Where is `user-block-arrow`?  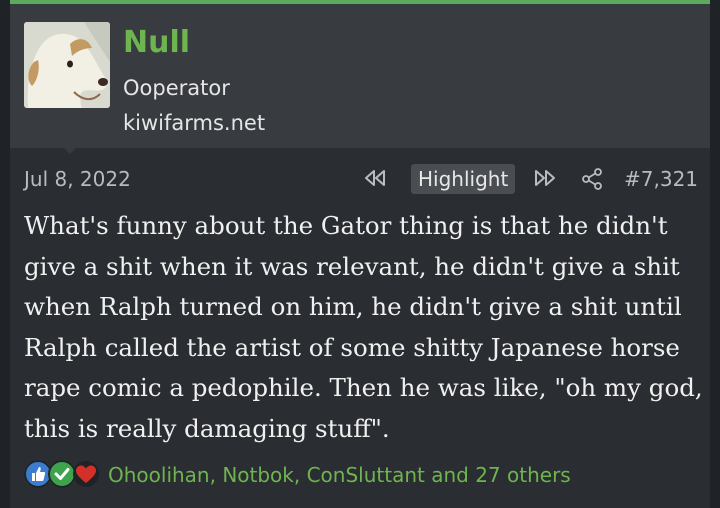
user-block-arrow is located at coordinates (70, 149).